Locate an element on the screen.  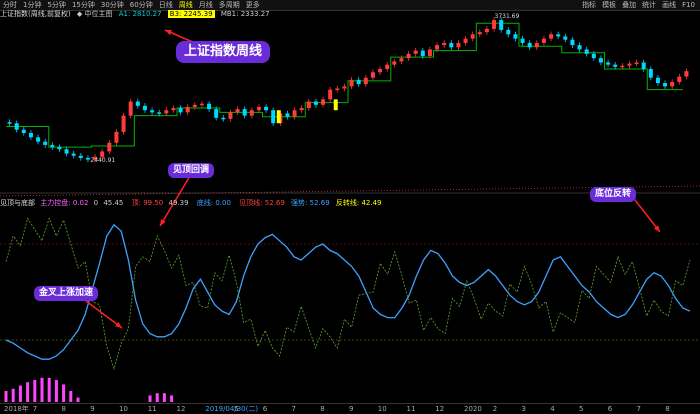
indicator-signals: 见顶线: 52.69 is located at coordinates (262, 203).